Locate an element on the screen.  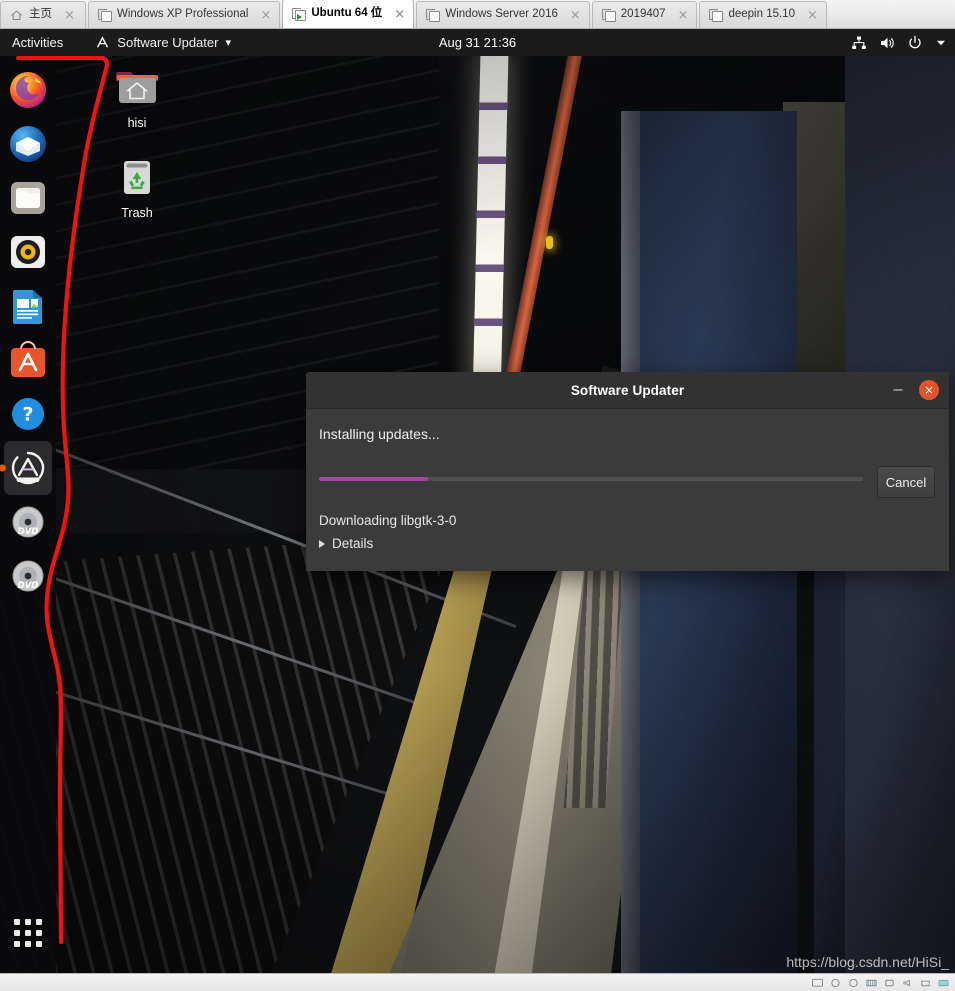
tab-label: 2019407 is located at coordinates (643, 14).